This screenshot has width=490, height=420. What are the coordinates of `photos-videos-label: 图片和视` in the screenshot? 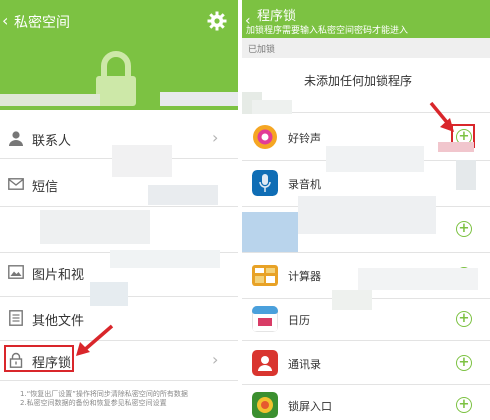 It's located at (58, 275).